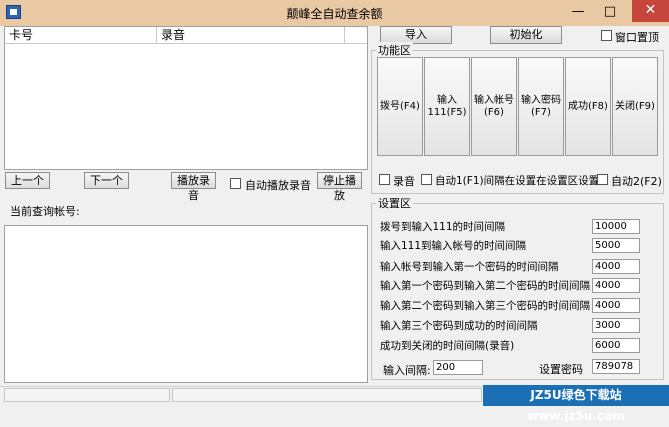 The height and width of the screenshot is (427, 669). Describe the element at coordinates (616, 366) in the screenshot. I see `password-field: 789078` at that location.